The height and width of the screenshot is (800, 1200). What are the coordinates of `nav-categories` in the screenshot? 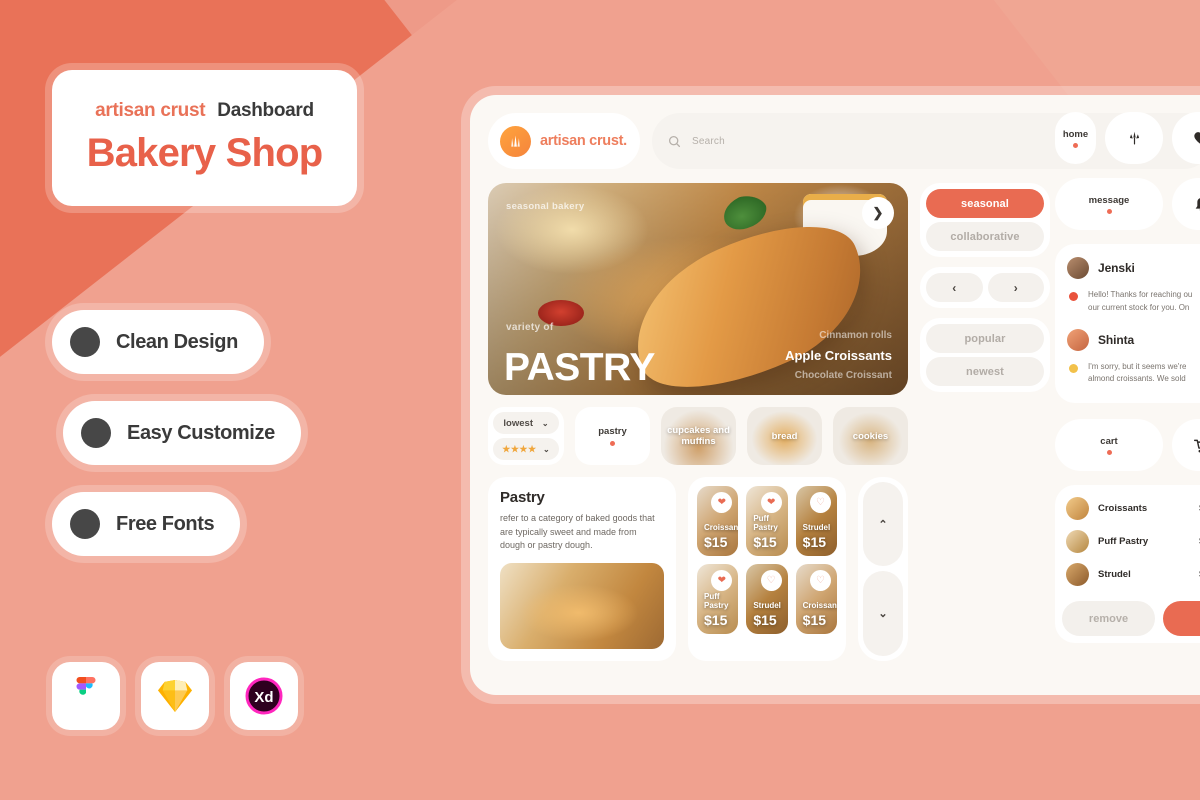 It's located at (1134, 138).